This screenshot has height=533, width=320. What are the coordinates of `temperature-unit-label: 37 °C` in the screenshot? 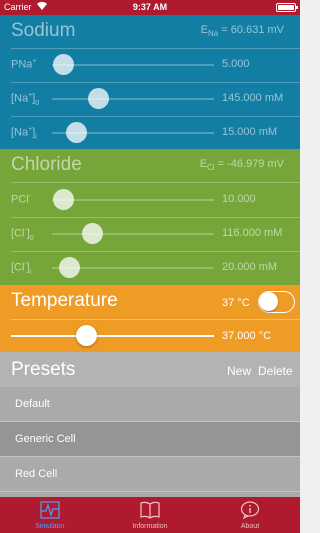 It's located at (236, 303).